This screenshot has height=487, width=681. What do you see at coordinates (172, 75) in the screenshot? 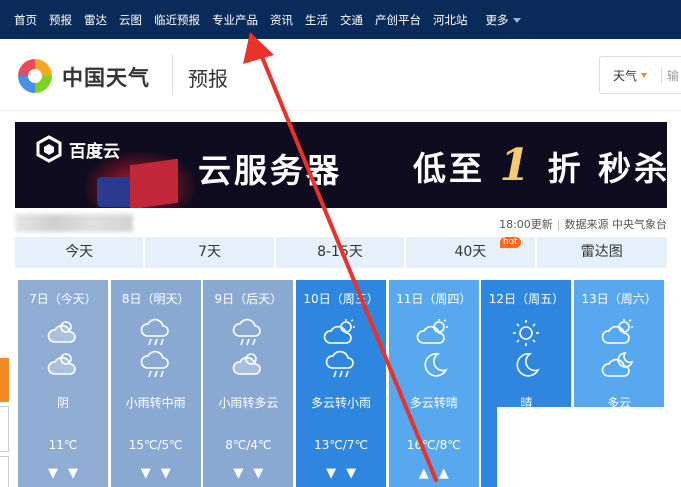
I see `header-divider` at bounding box center [172, 75].